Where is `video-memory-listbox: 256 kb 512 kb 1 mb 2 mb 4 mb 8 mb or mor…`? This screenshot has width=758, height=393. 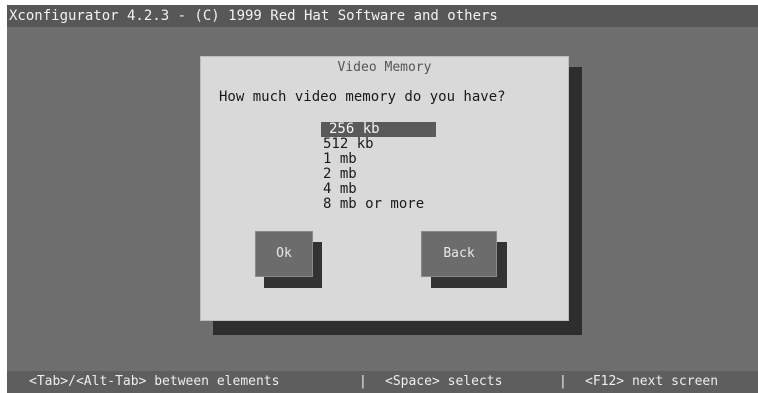 video-memory-listbox: 256 kb 512 kb 1 mb 2 mb 4 mb 8 mb or mor… is located at coordinates (378, 167).